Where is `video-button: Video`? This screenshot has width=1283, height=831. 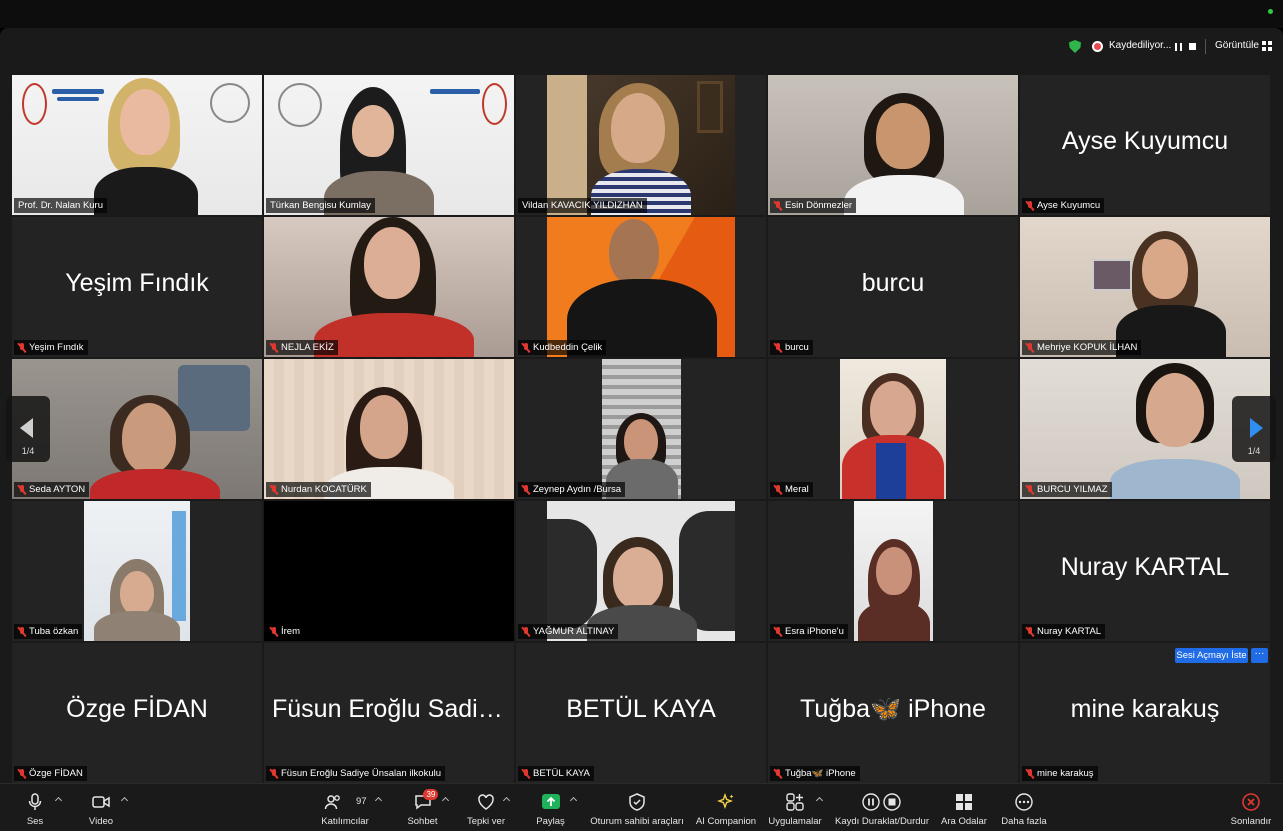
video-button: Video is located at coordinates (101, 807).